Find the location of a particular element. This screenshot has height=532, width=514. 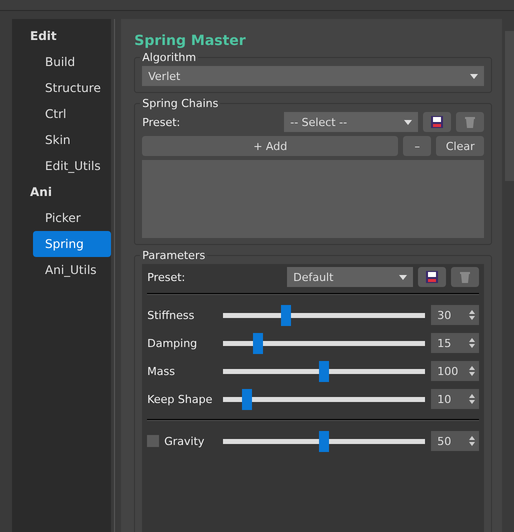

slider-label: Keep Shape is located at coordinates (180, 399).